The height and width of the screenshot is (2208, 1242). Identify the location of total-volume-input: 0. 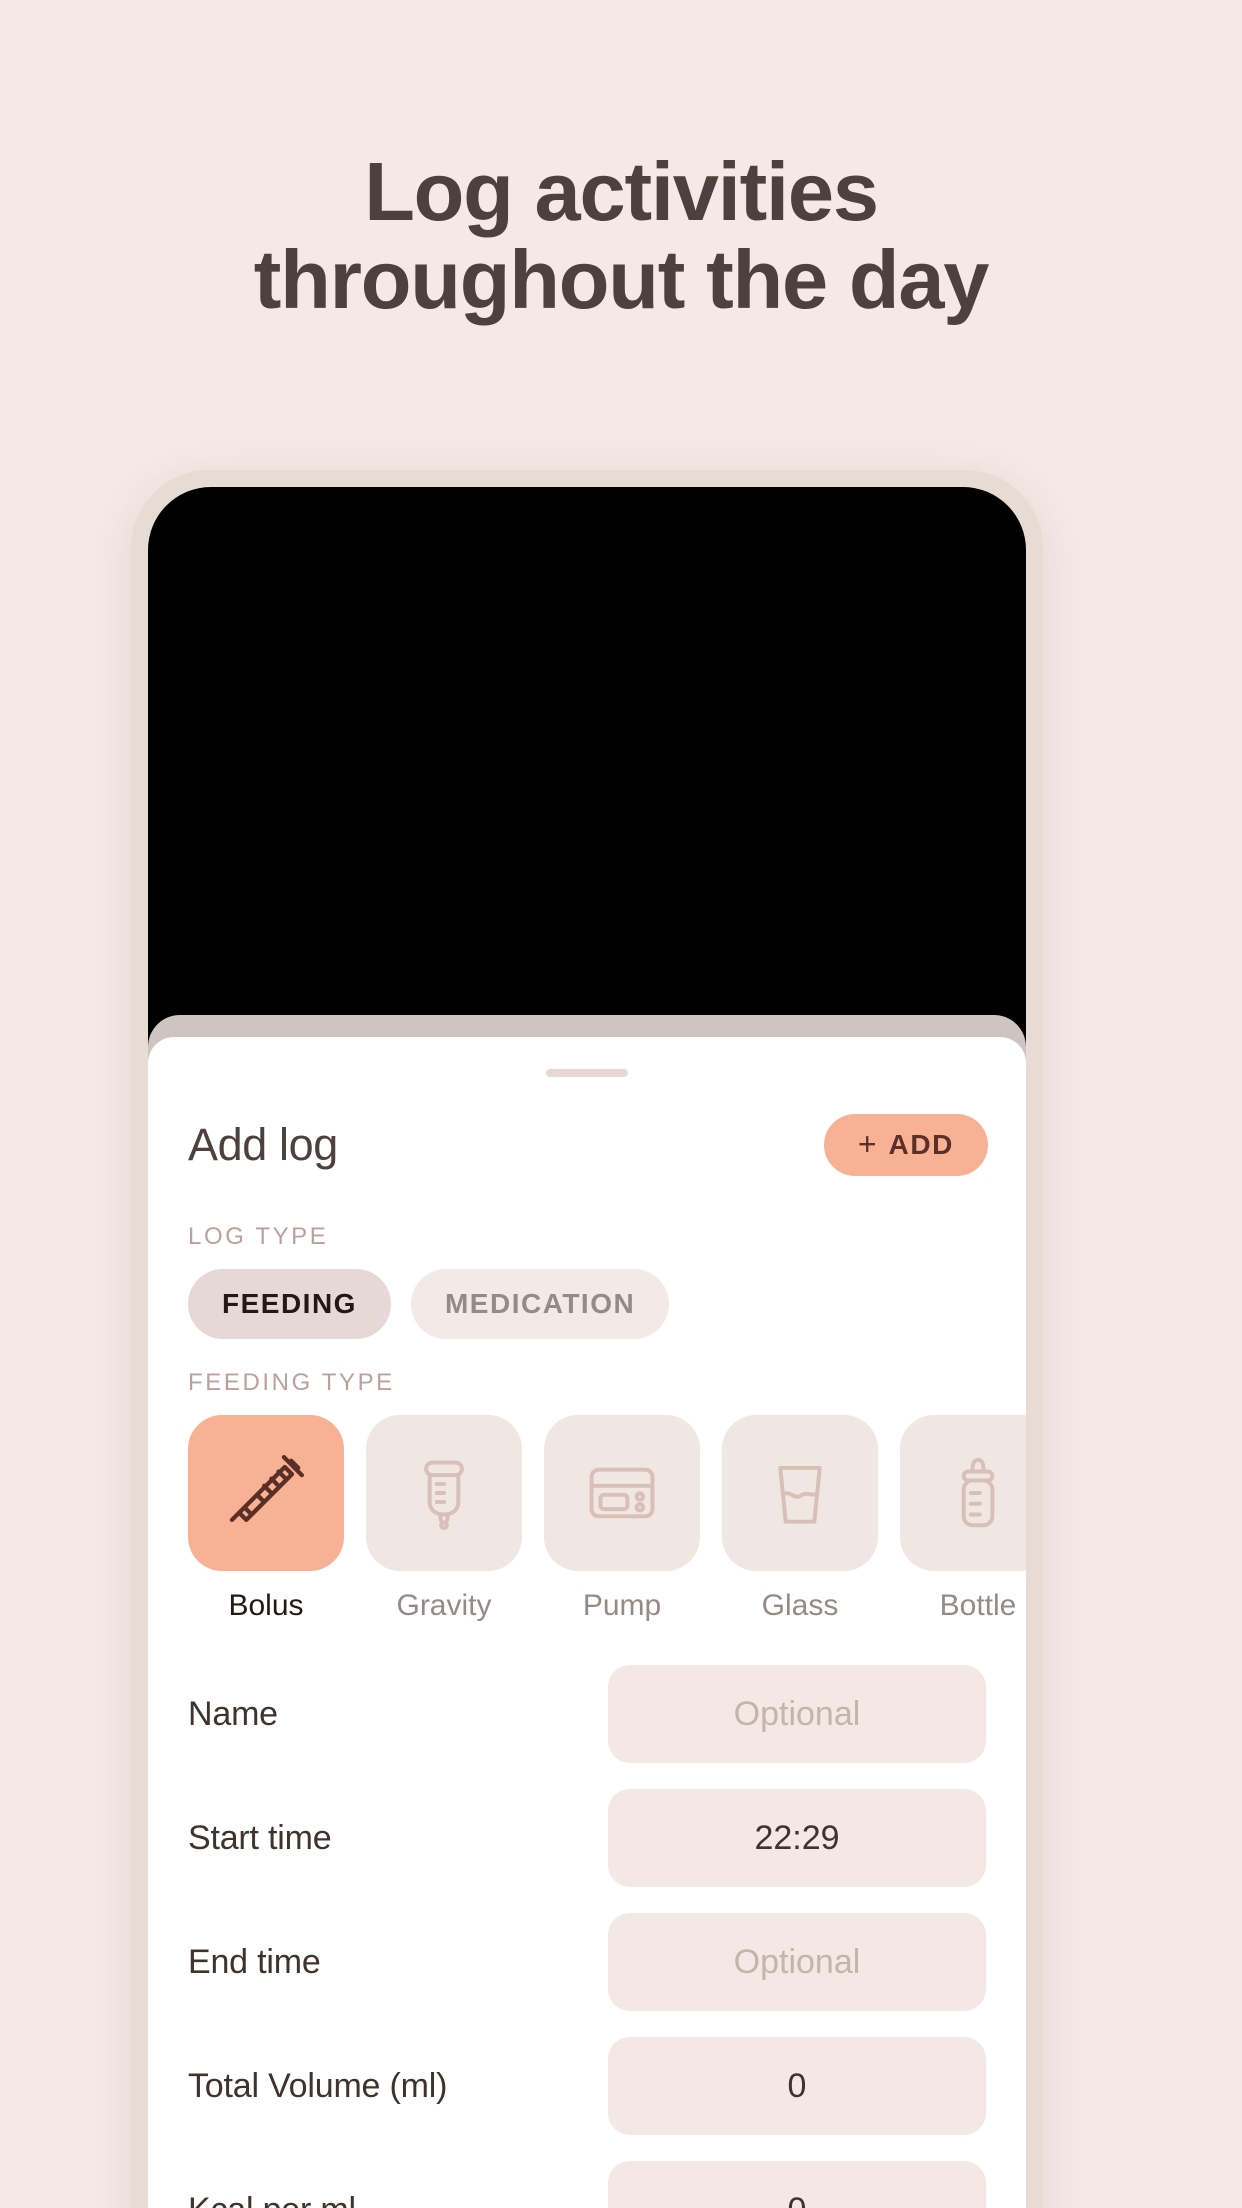
(797, 2086).